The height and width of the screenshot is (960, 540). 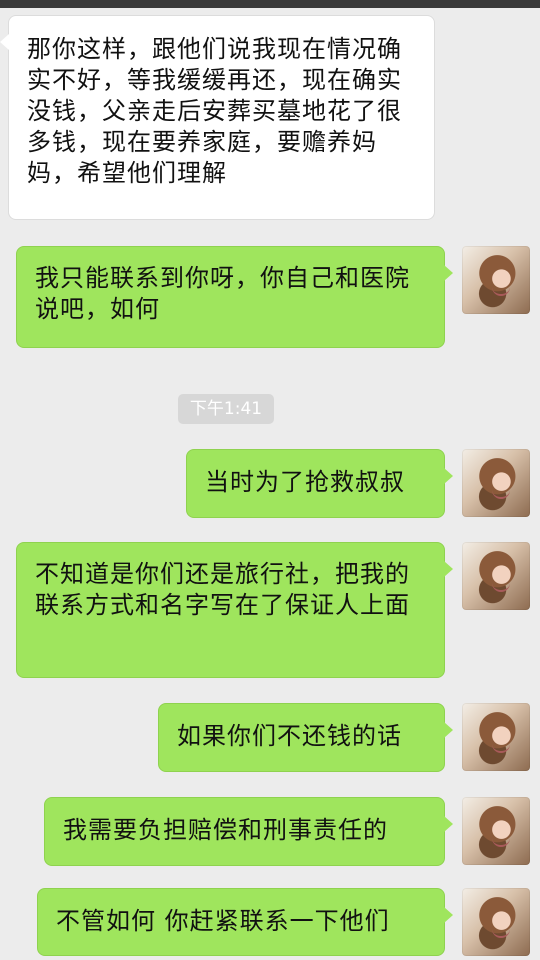 I want to click on status-bar-strip, so click(x=270, y=4).